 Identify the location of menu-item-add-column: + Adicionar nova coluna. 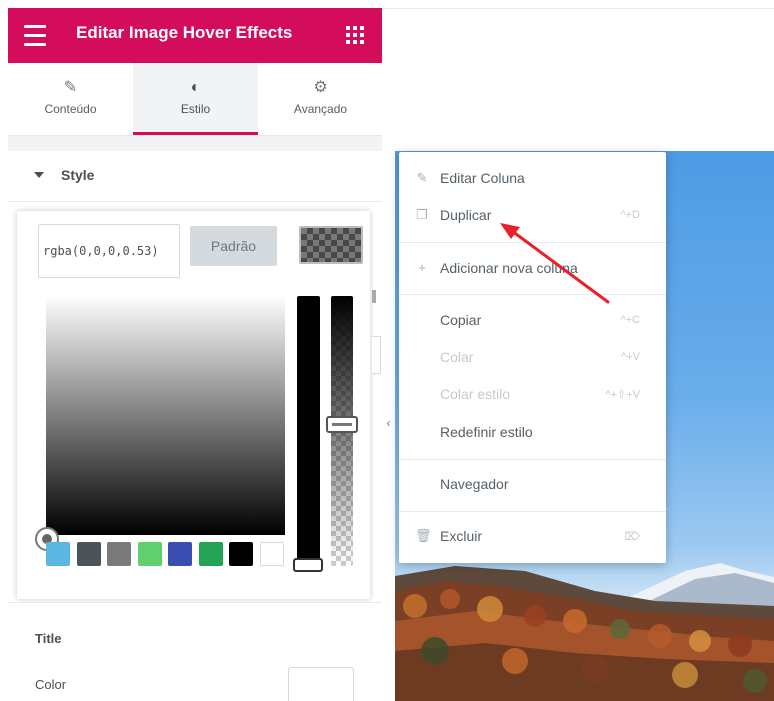
(532, 269).